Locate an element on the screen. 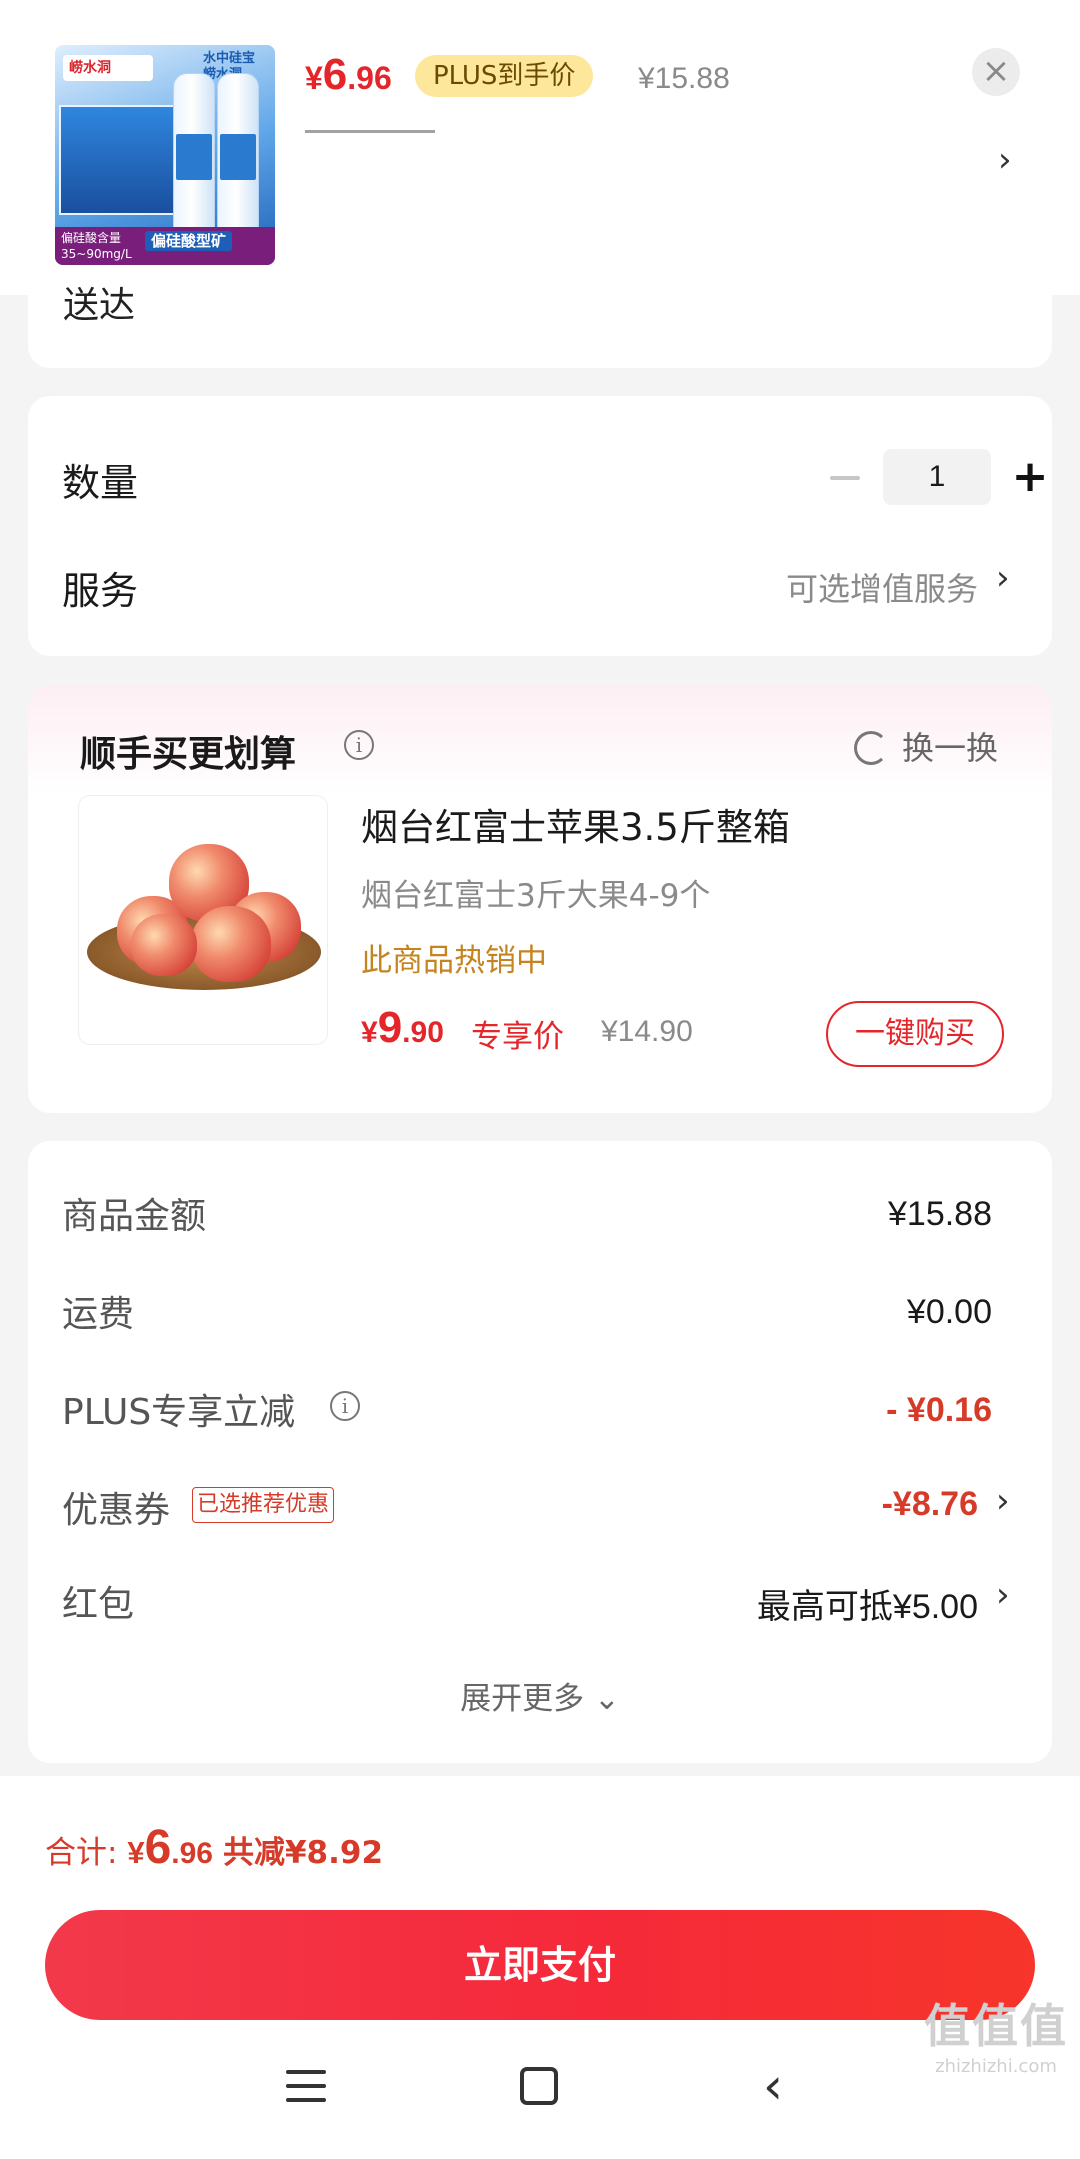  back-icon: ‹ is located at coordinates (773, 2086).